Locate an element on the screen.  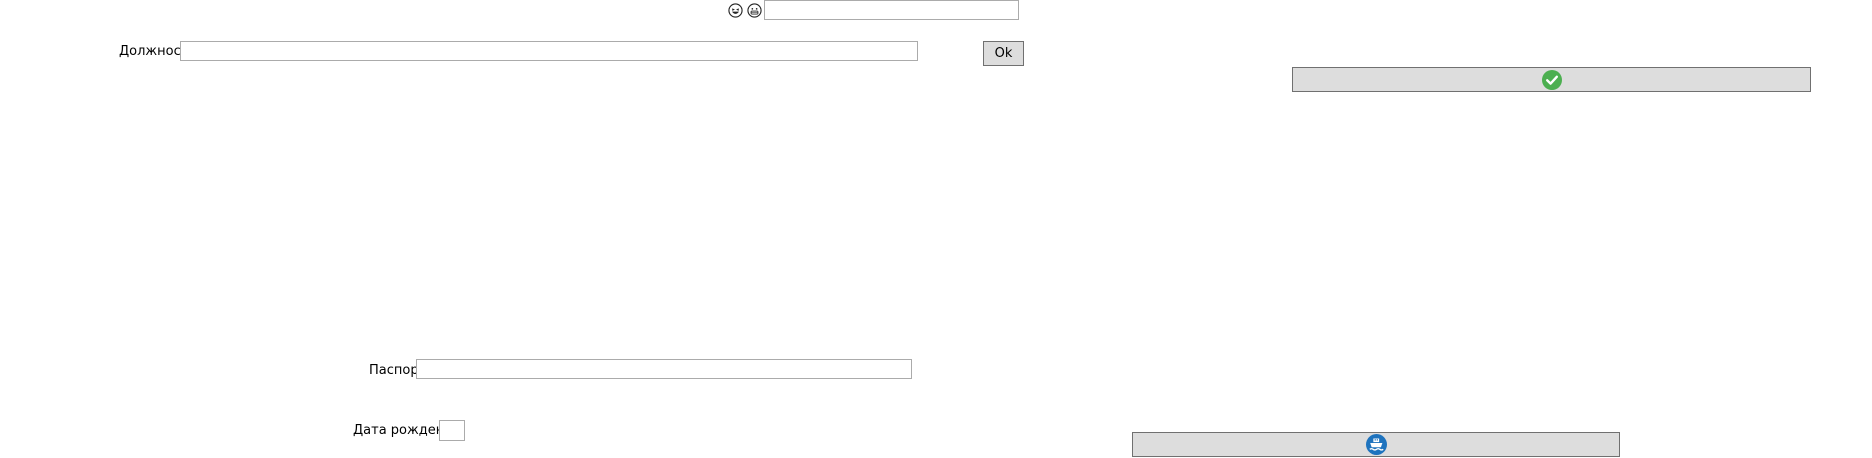
ship-icon is located at coordinates (1376, 444).